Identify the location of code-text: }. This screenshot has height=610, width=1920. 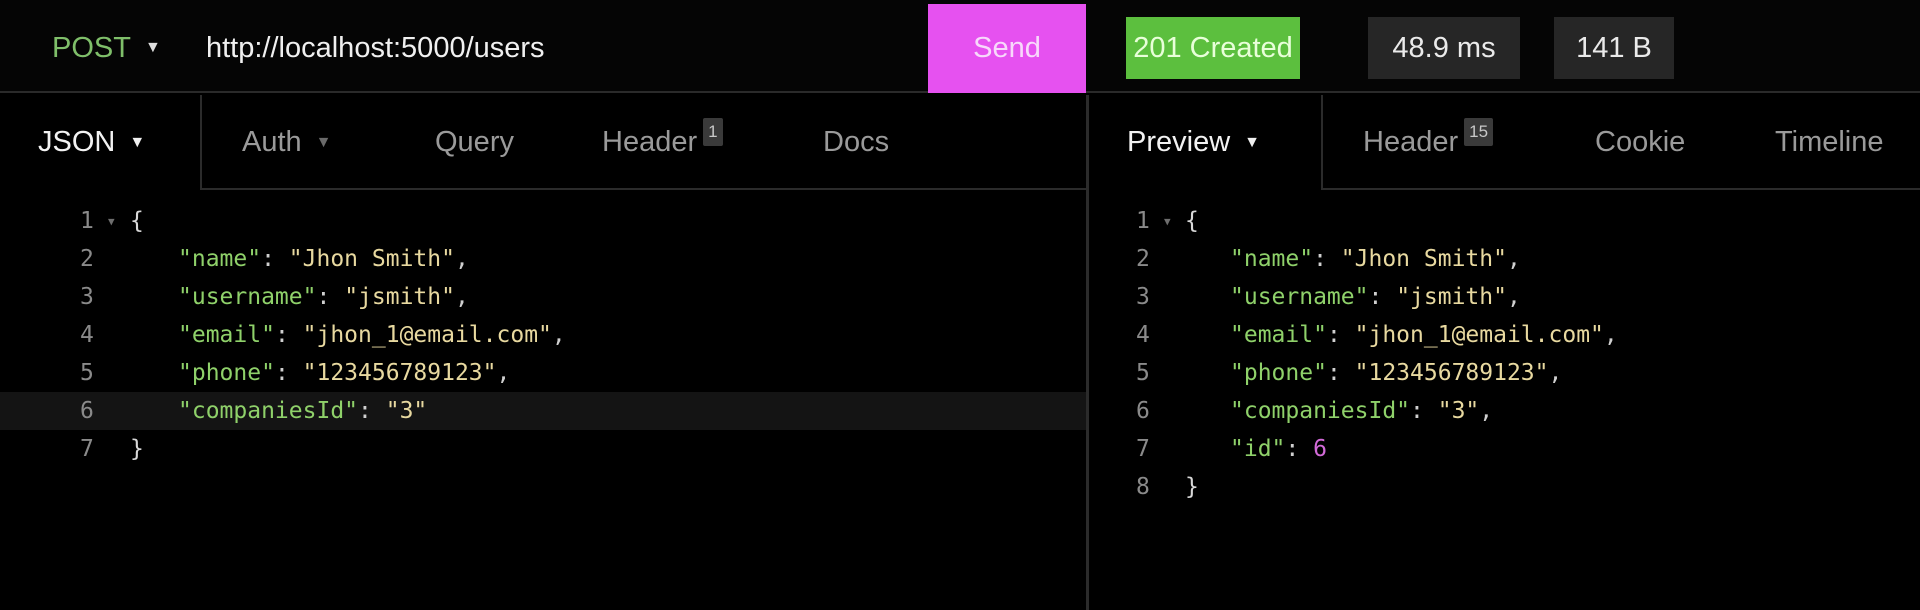
(1192, 487).